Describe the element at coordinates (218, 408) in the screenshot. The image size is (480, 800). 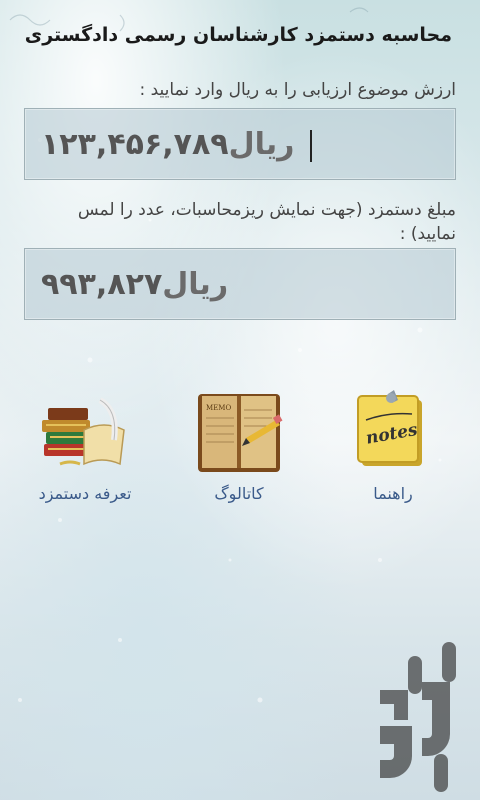
I see `memo-icon-text: MEMO` at that location.